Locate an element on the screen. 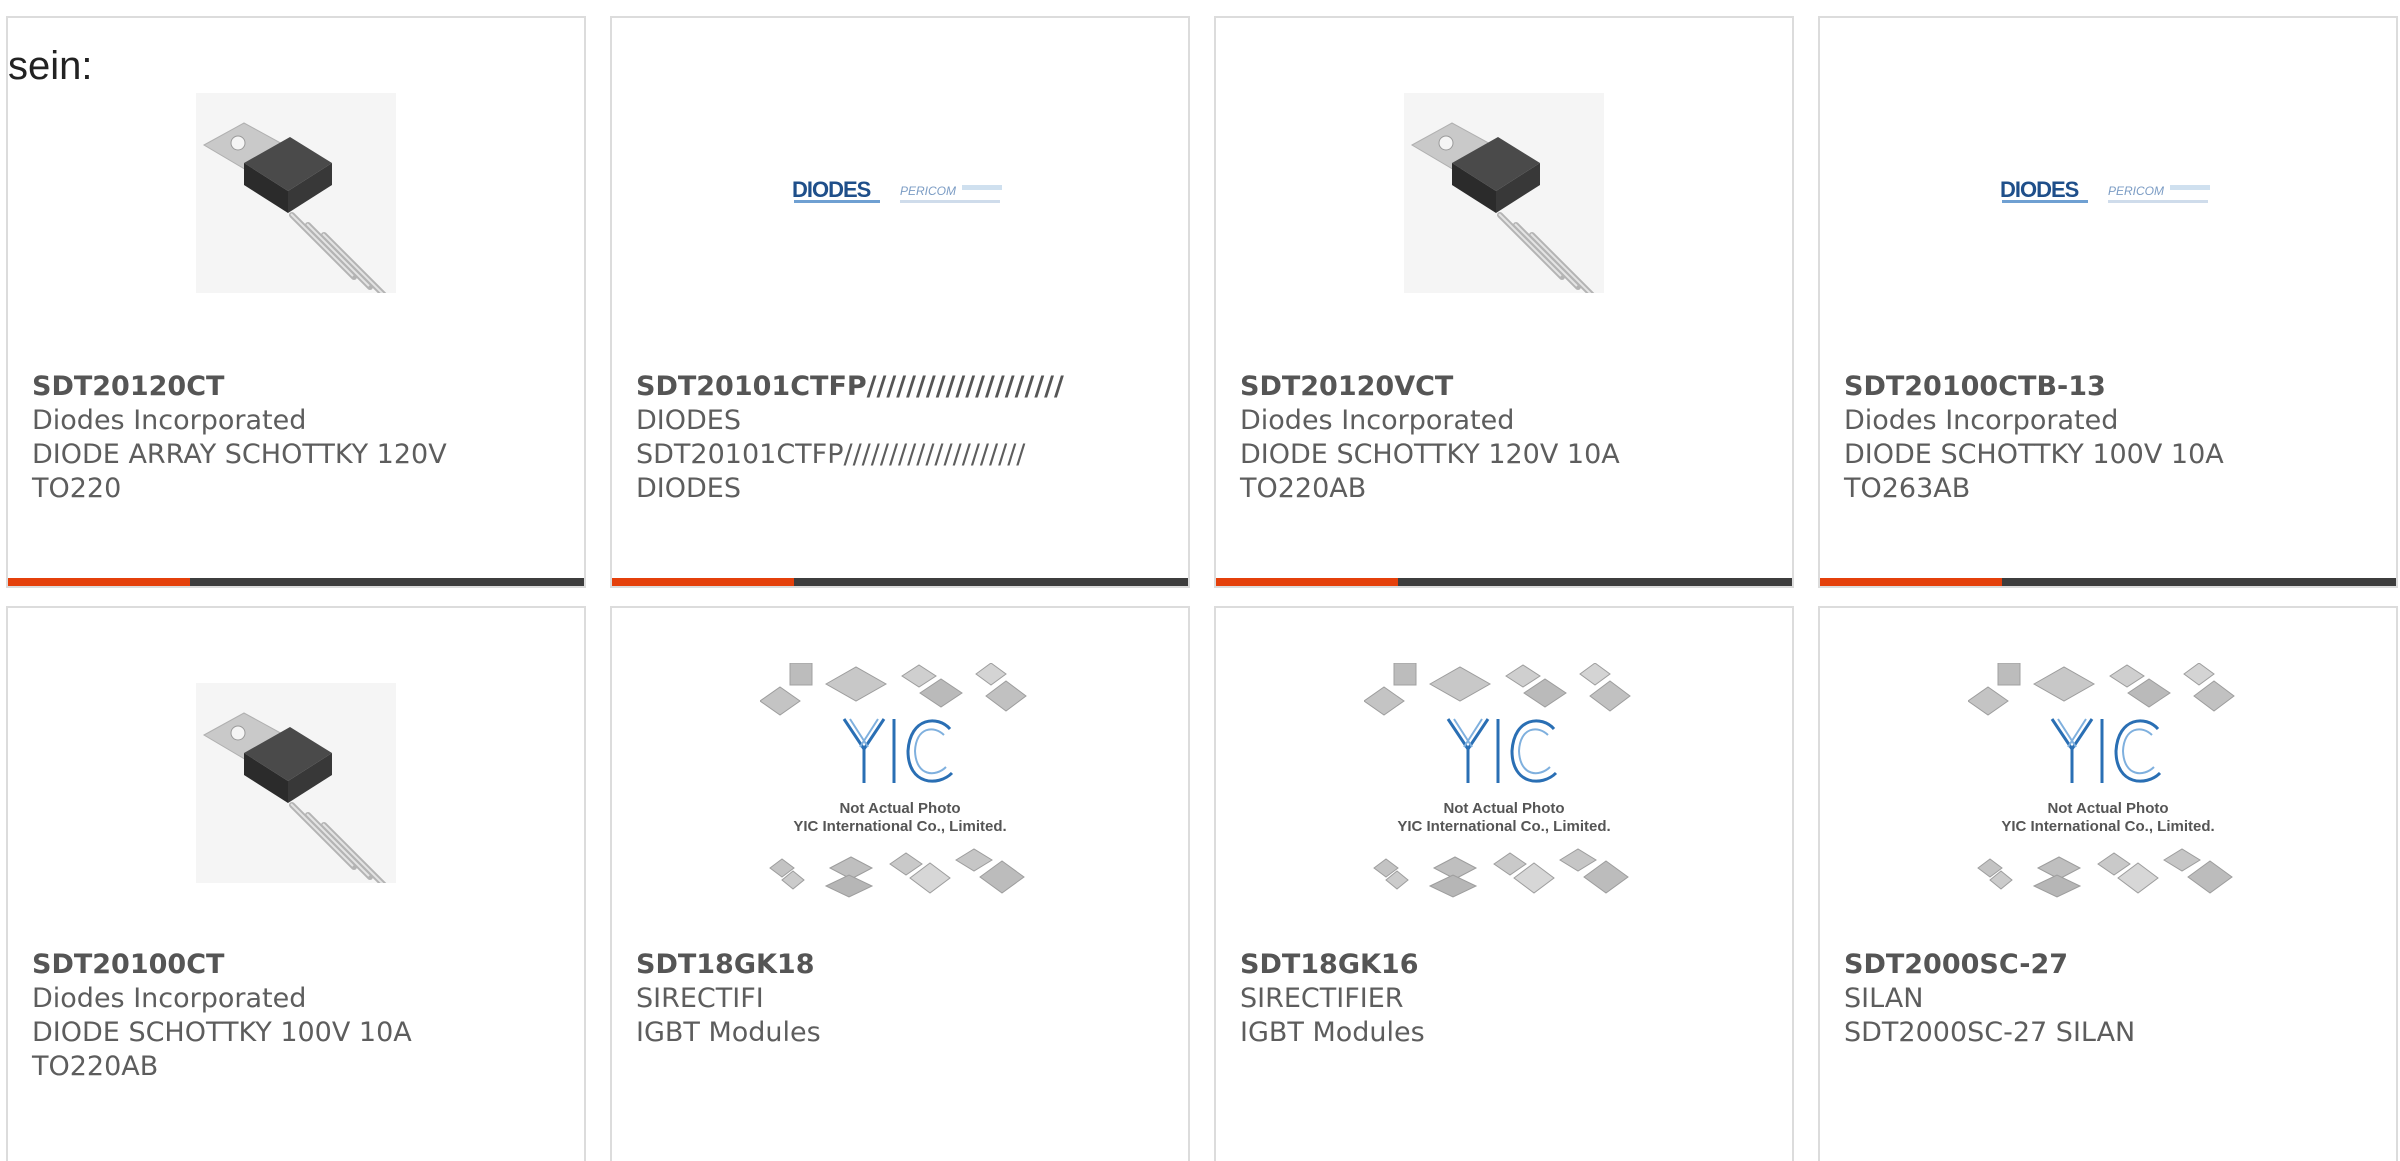 Image resolution: width=2400 pixels, height=1161 pixels. part-number-link: SDT20120VCT is located at coordinates (1510, 387).